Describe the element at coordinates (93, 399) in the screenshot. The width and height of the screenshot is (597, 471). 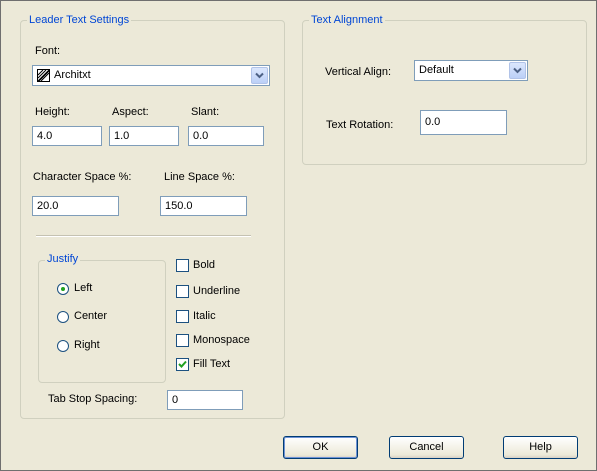
I see `tab-stop-spacing-label: Tab Stop Spacing:` at that location.